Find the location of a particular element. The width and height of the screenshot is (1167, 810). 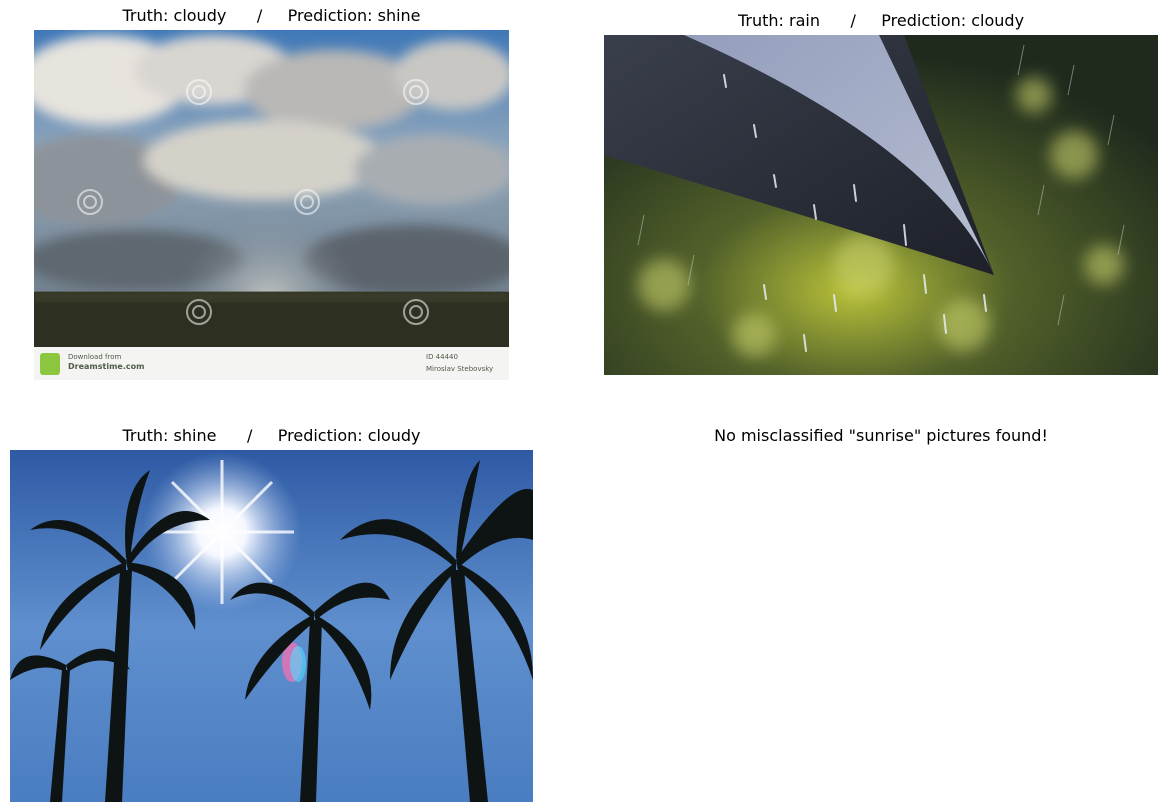

stock-logo-icon is located at coordinates (50, 364).